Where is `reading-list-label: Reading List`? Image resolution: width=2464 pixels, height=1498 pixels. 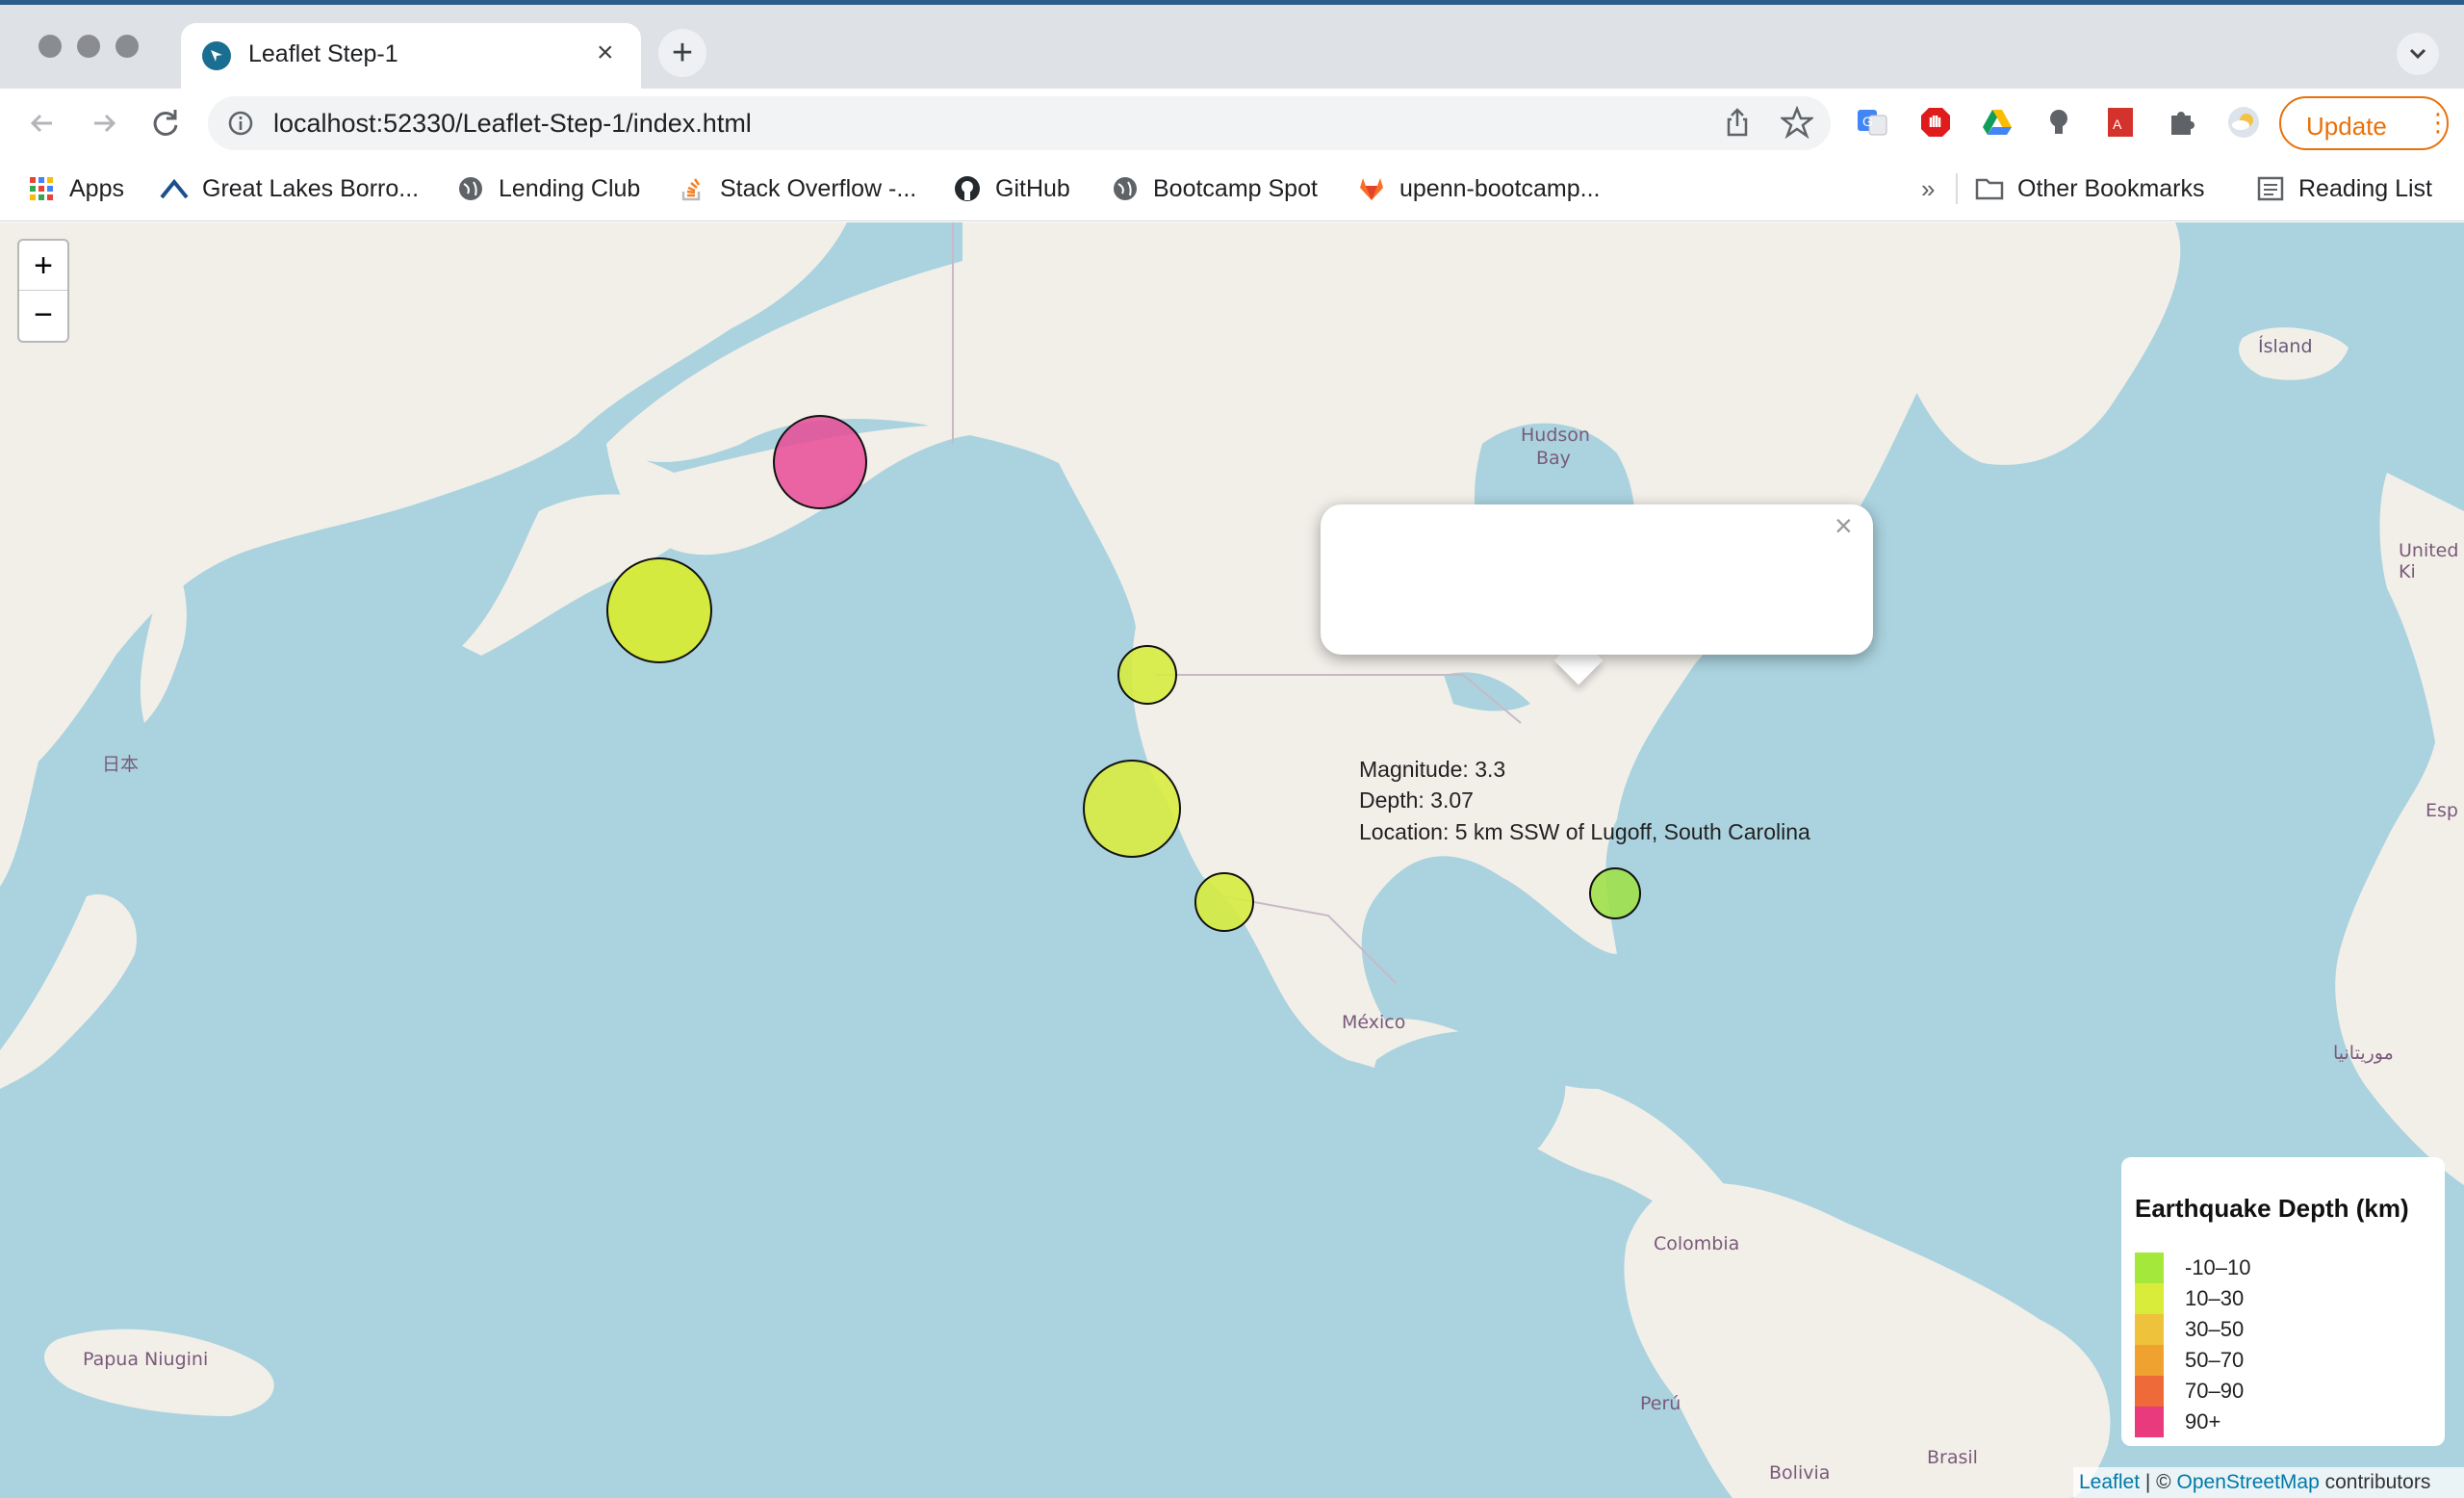 reading-list-label: Reading List is located at coordinates (2365, 188).